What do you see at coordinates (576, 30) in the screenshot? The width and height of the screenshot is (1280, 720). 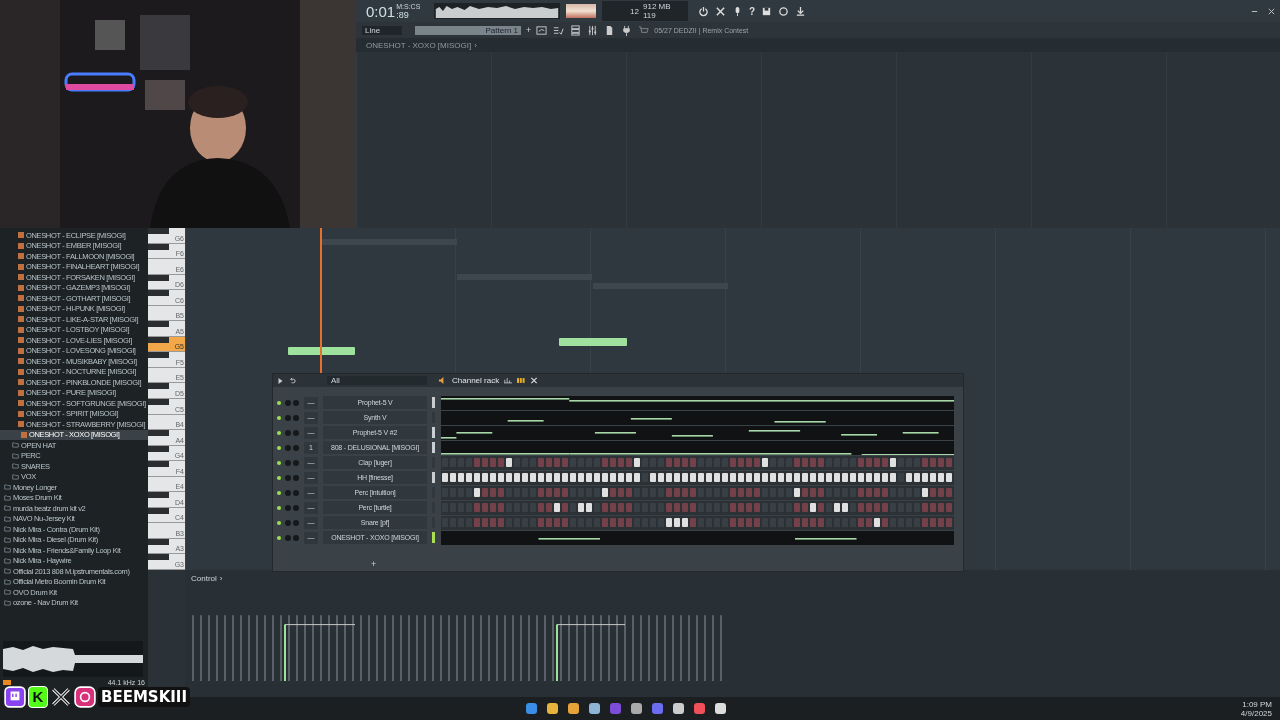 I see `channel-rack-icon` at bounding box center [576, 30].